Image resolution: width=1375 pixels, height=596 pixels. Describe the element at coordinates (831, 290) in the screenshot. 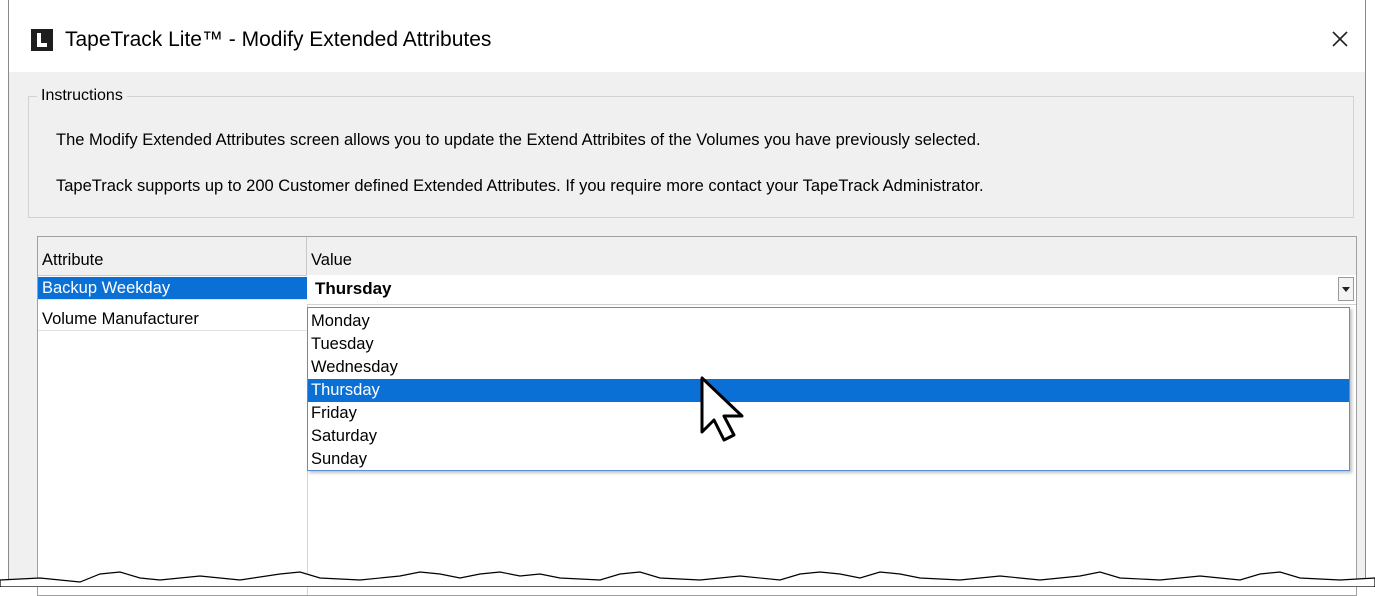

I see `value-combobox: Thursday` at that location.